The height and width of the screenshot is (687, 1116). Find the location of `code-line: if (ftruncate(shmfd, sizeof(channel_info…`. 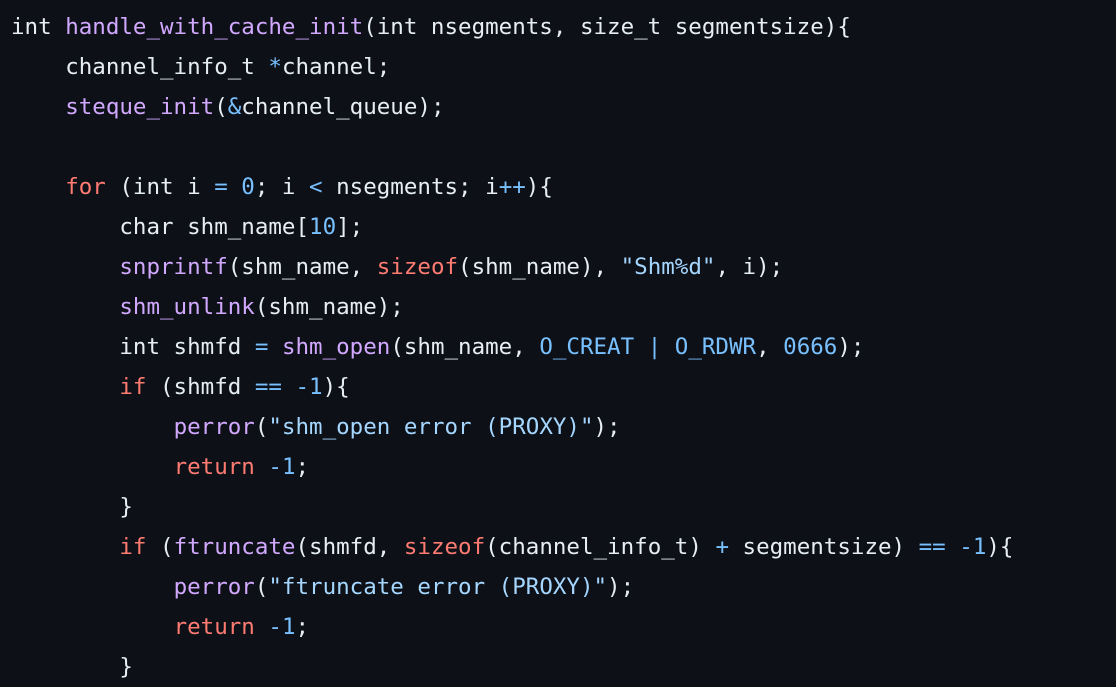

code-line: if (ftruncate(shmfd, sizeof(channel_info… is located at coordinates (563, 547).